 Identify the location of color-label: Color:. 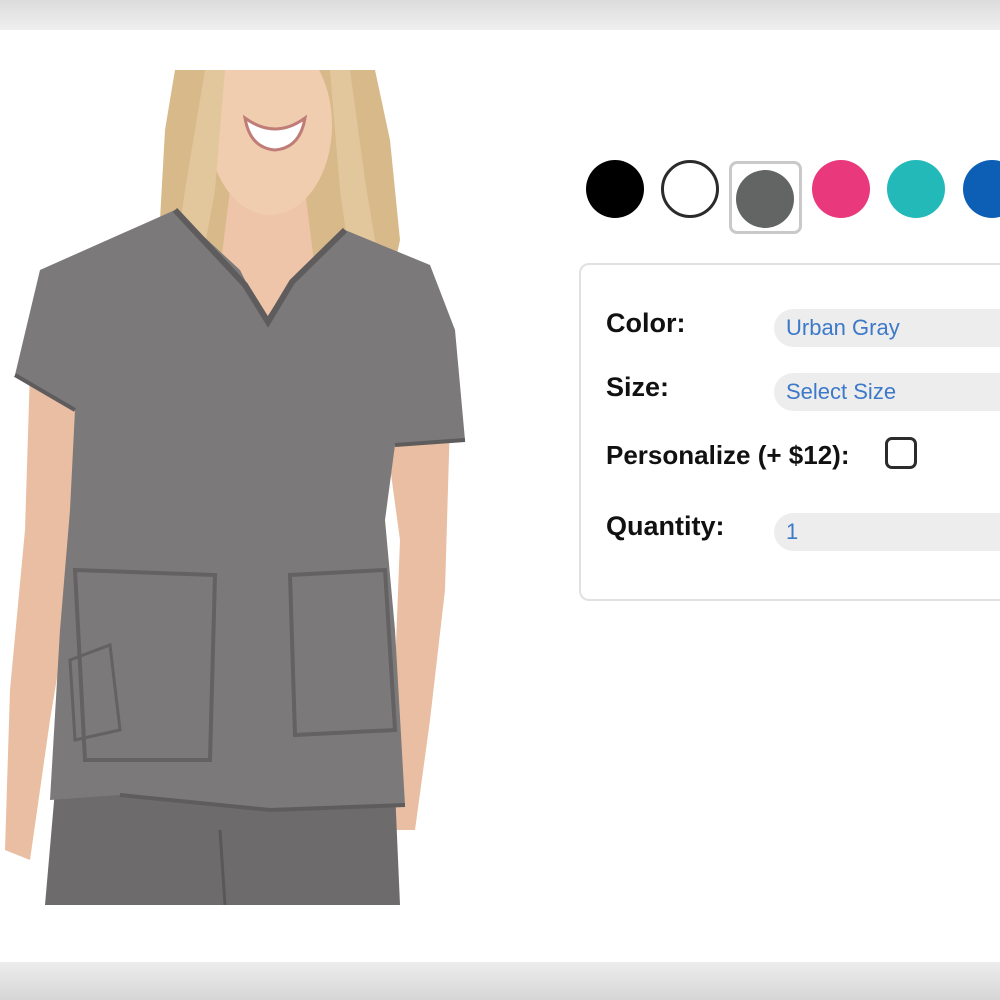
(646, 323).